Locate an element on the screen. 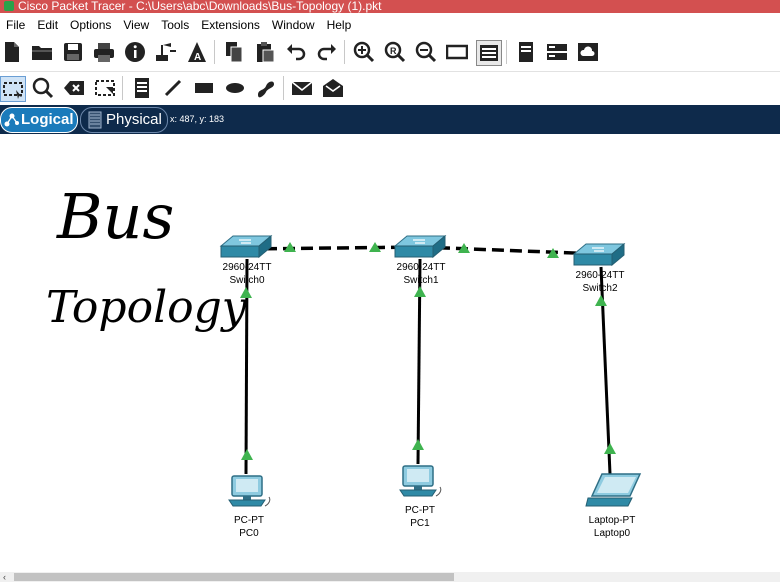 This screenshot has height=582, width=780. add-simple-pdu-icon is located at coordinates (302, 88).